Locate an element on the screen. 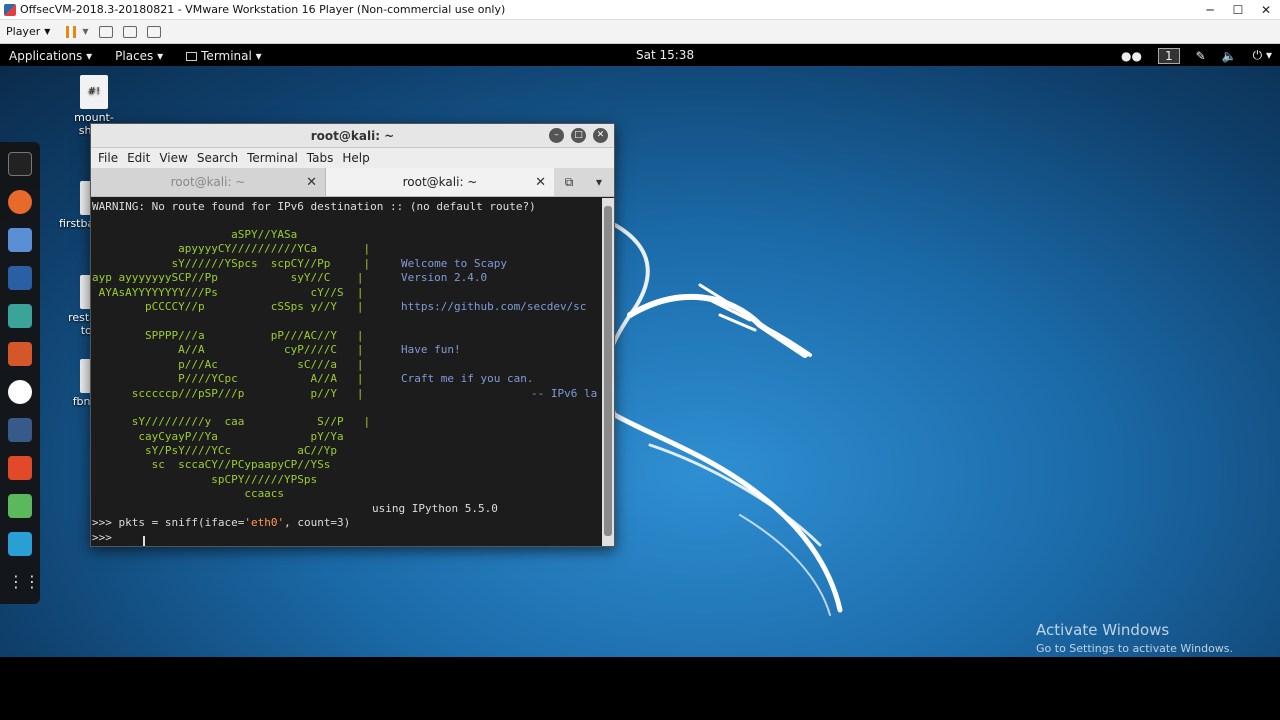 The height and width of the screenshot is (720, 1280). fullscreen-icon is located at coordinates (129, 31).